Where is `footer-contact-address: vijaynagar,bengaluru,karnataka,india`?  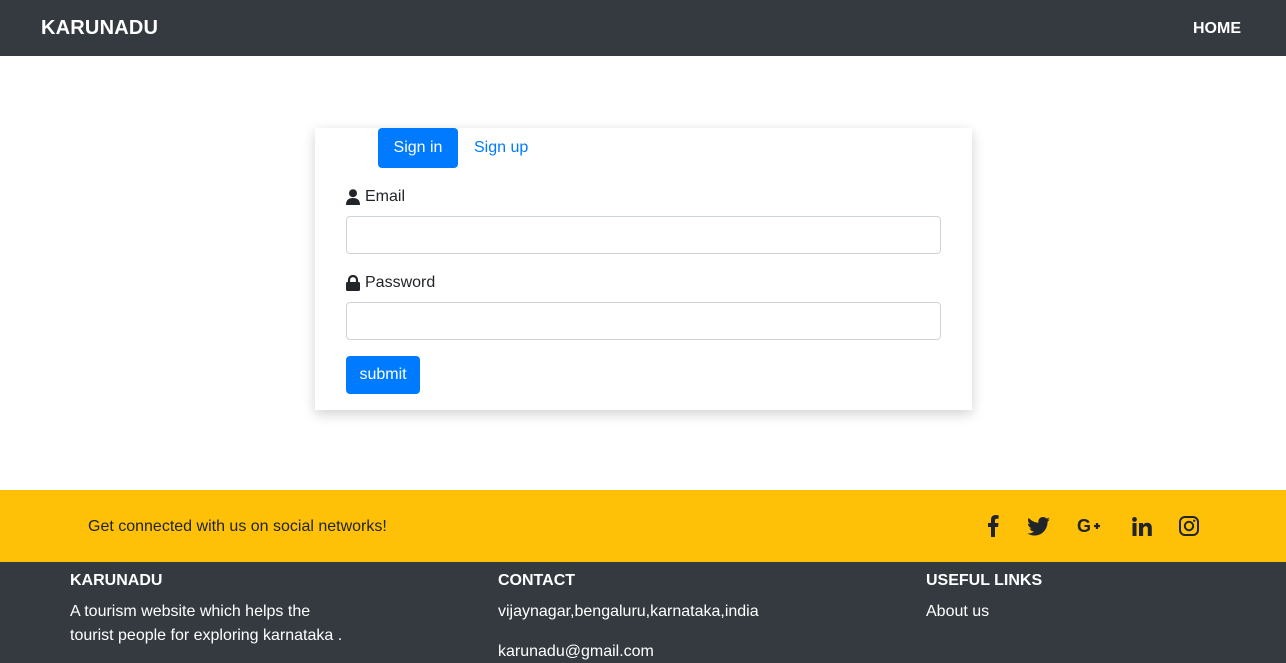 footer-contact-address: vijaynagar,bengaluru,karnataka,india is located at coordinates (628, 611).